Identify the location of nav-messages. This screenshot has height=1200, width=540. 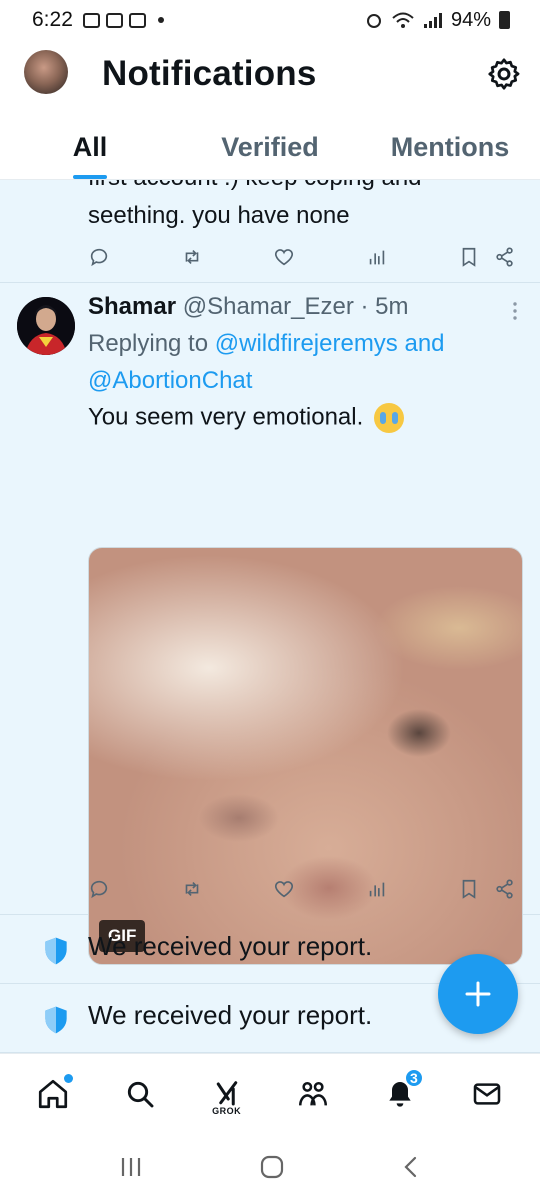
(487, 1094).